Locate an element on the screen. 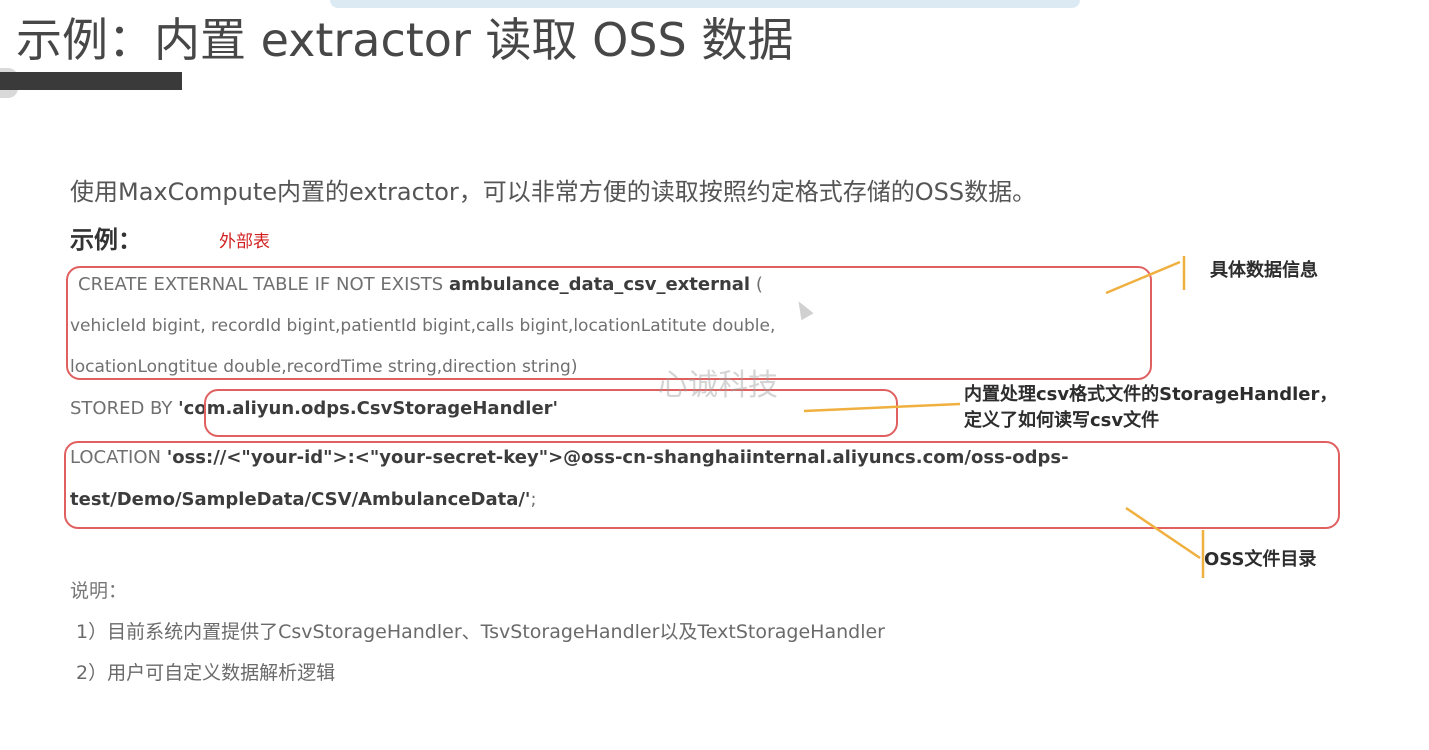 The image size is (1429, 750). create-table-highlight-box is located at coordinates (609, 323).